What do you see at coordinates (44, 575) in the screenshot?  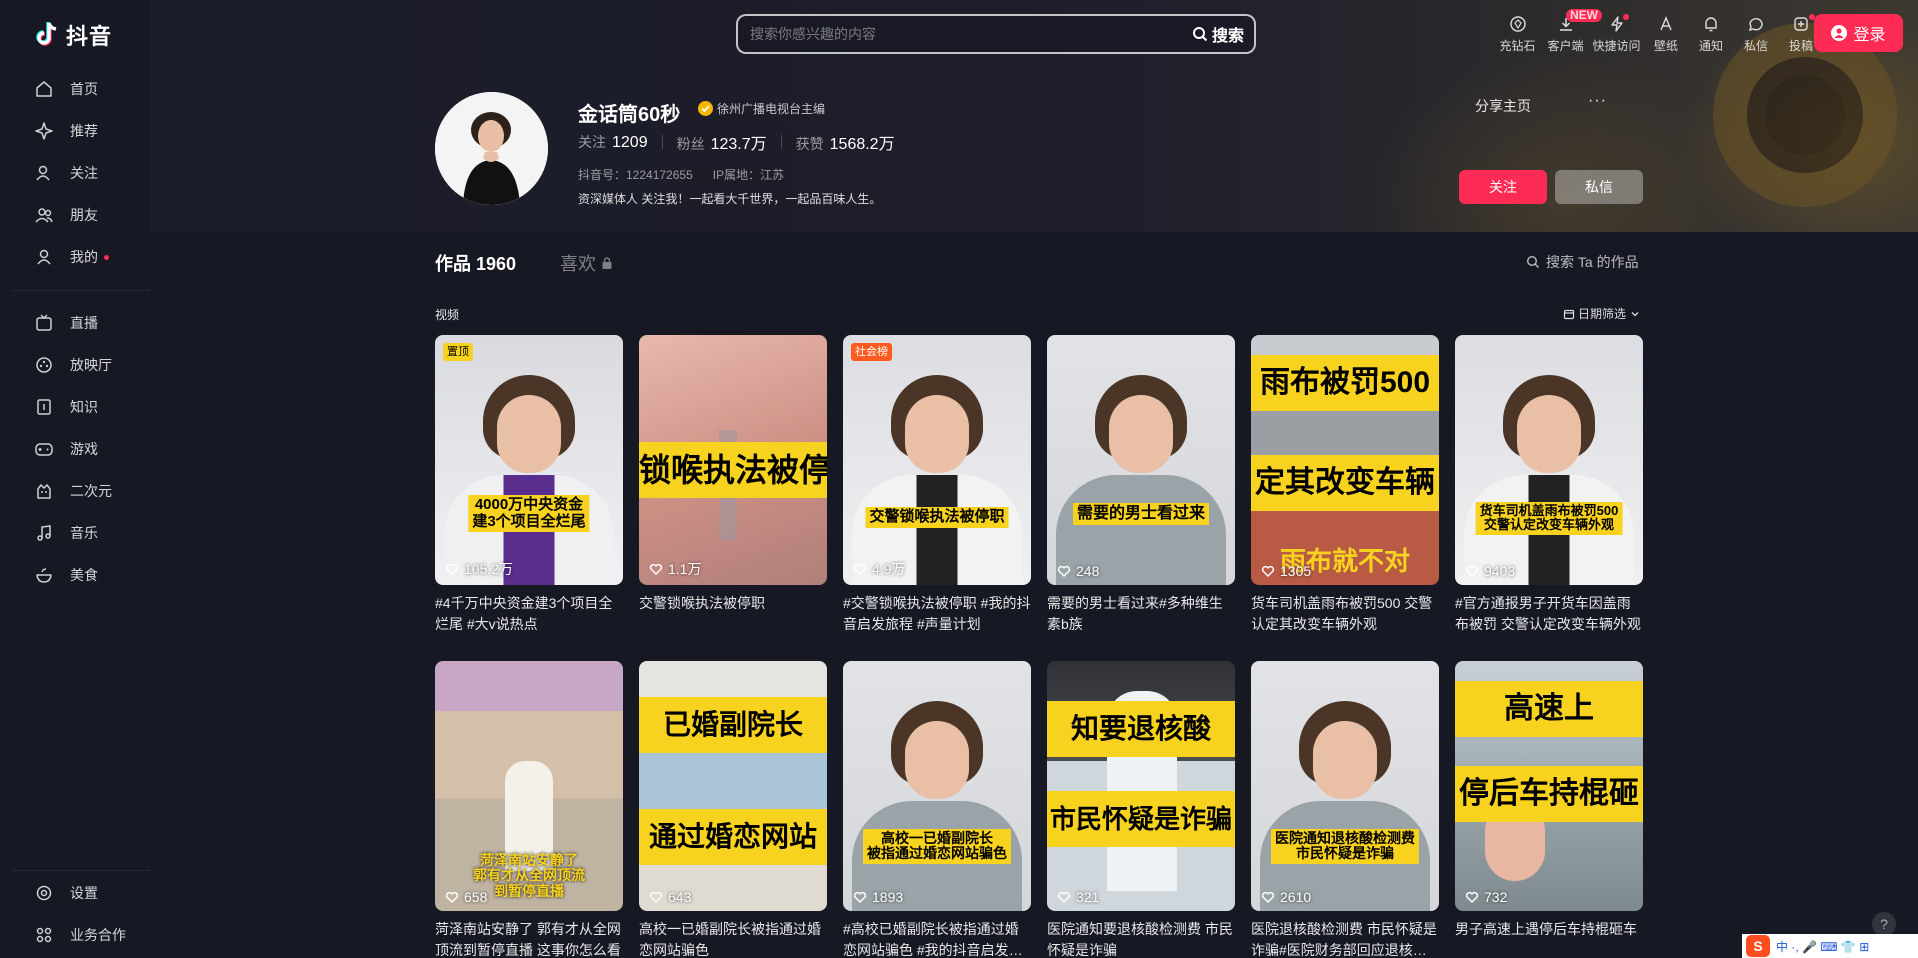 I see `bowl-icon` at bounding box center [44, 575].